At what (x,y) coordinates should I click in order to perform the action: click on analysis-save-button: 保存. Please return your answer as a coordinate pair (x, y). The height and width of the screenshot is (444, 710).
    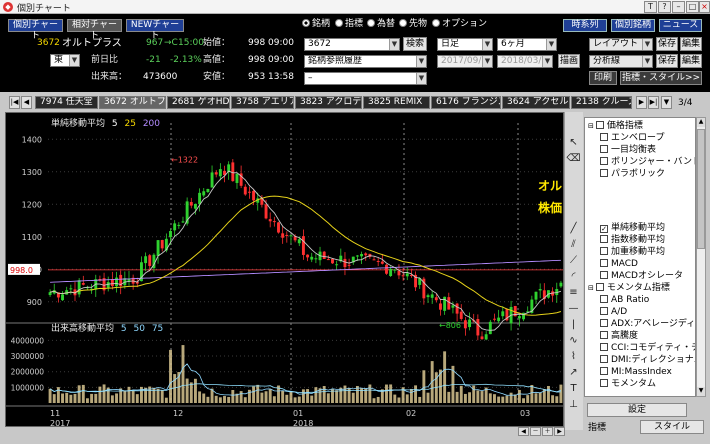
    Looking at the image, I should click on (667, 61).